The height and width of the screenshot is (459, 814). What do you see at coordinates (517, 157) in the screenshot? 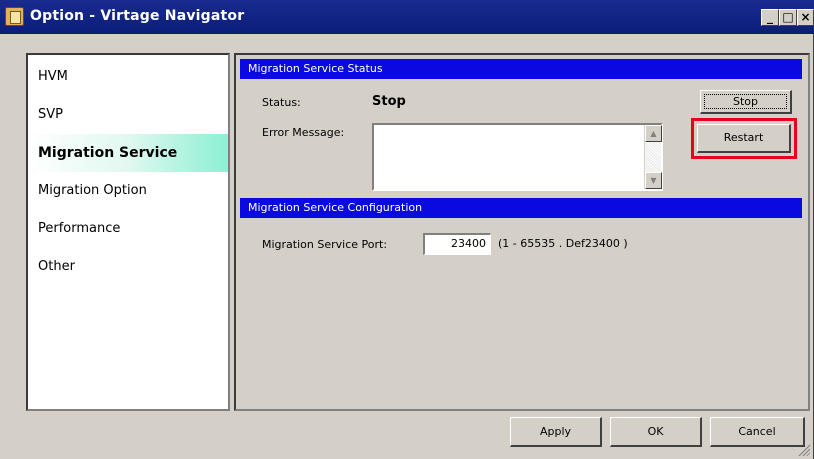
I see `error-message-field: ▲ ▼` at bounding box center [517, 157].